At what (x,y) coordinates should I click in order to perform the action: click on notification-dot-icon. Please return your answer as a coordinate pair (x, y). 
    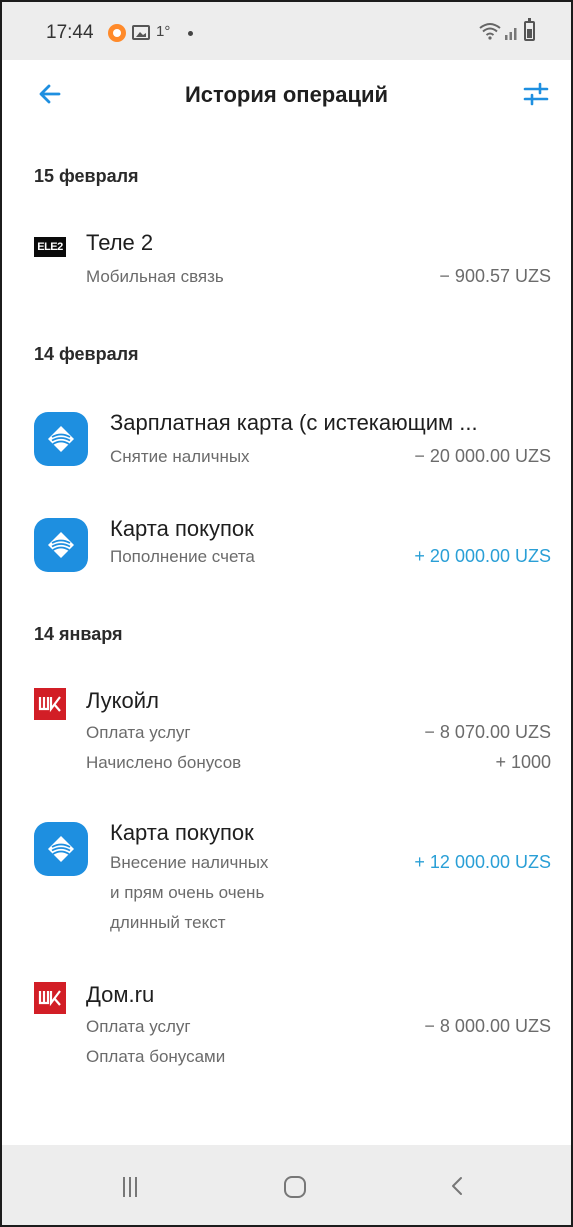
    Looking at the image, I should click on (117, 33).